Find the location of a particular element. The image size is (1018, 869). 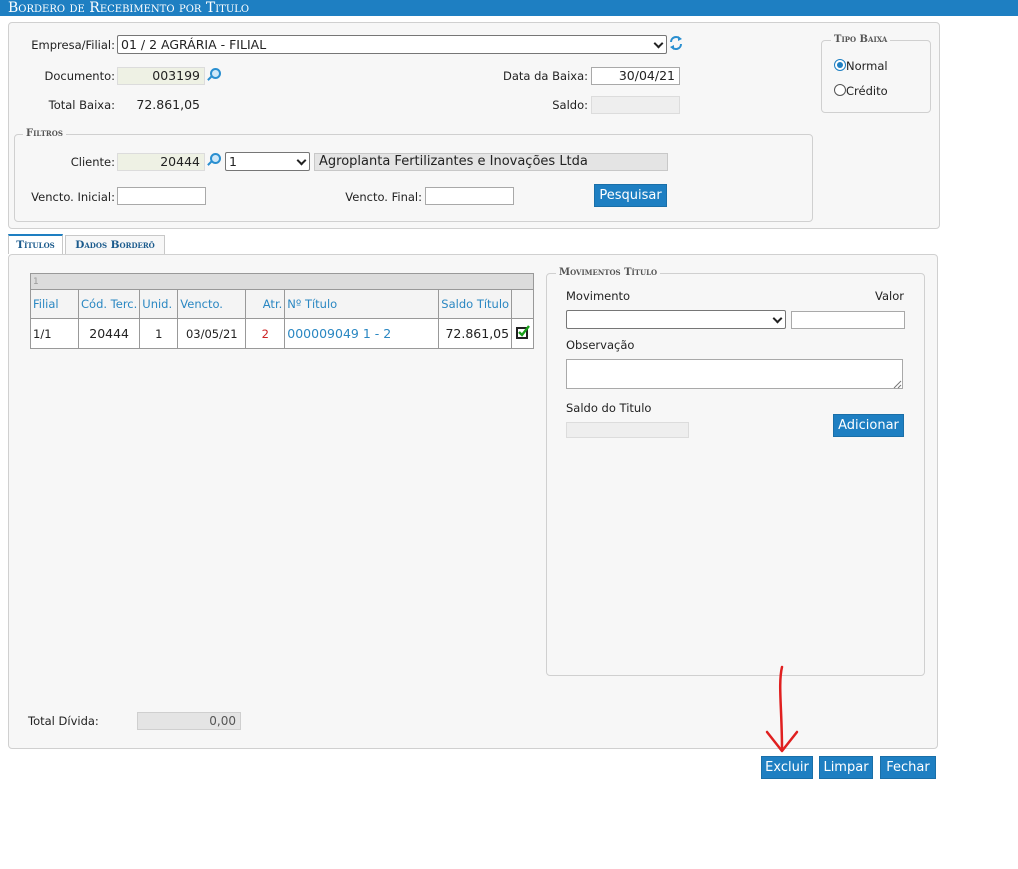

cell-atr: 2 is located at coordinates (265, 333).